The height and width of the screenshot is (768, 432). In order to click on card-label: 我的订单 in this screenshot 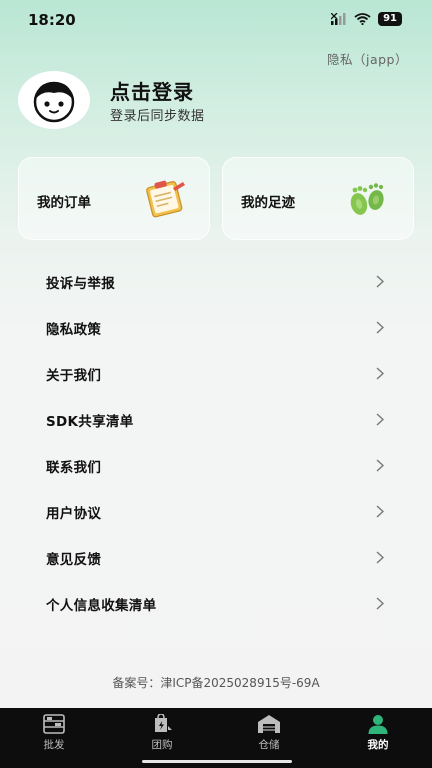, I will do `click(64, 203)`.